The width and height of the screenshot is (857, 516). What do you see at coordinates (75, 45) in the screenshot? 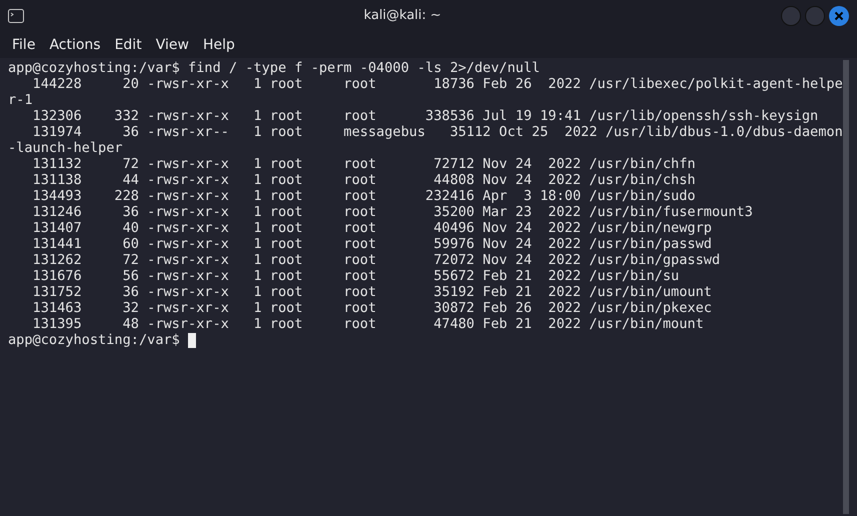
I see `menu-item: Actions` at bounding box center [75, 45].